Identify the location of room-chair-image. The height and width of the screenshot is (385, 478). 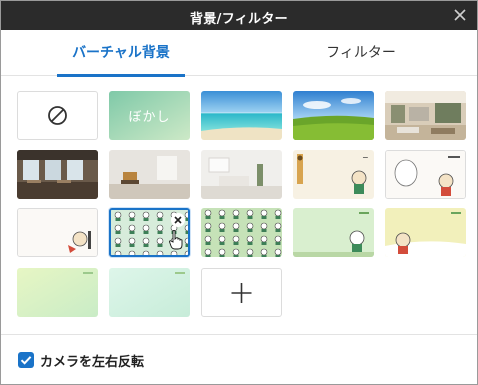
(149, 174).